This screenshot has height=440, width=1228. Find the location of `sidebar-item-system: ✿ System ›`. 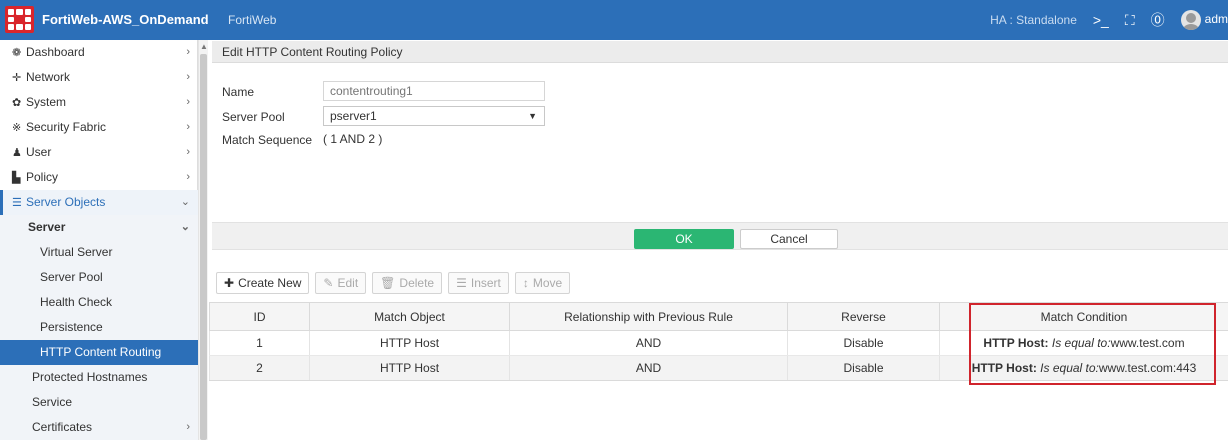

sidebar-item-system: ✿ System › is located at coordinates (99, 102).